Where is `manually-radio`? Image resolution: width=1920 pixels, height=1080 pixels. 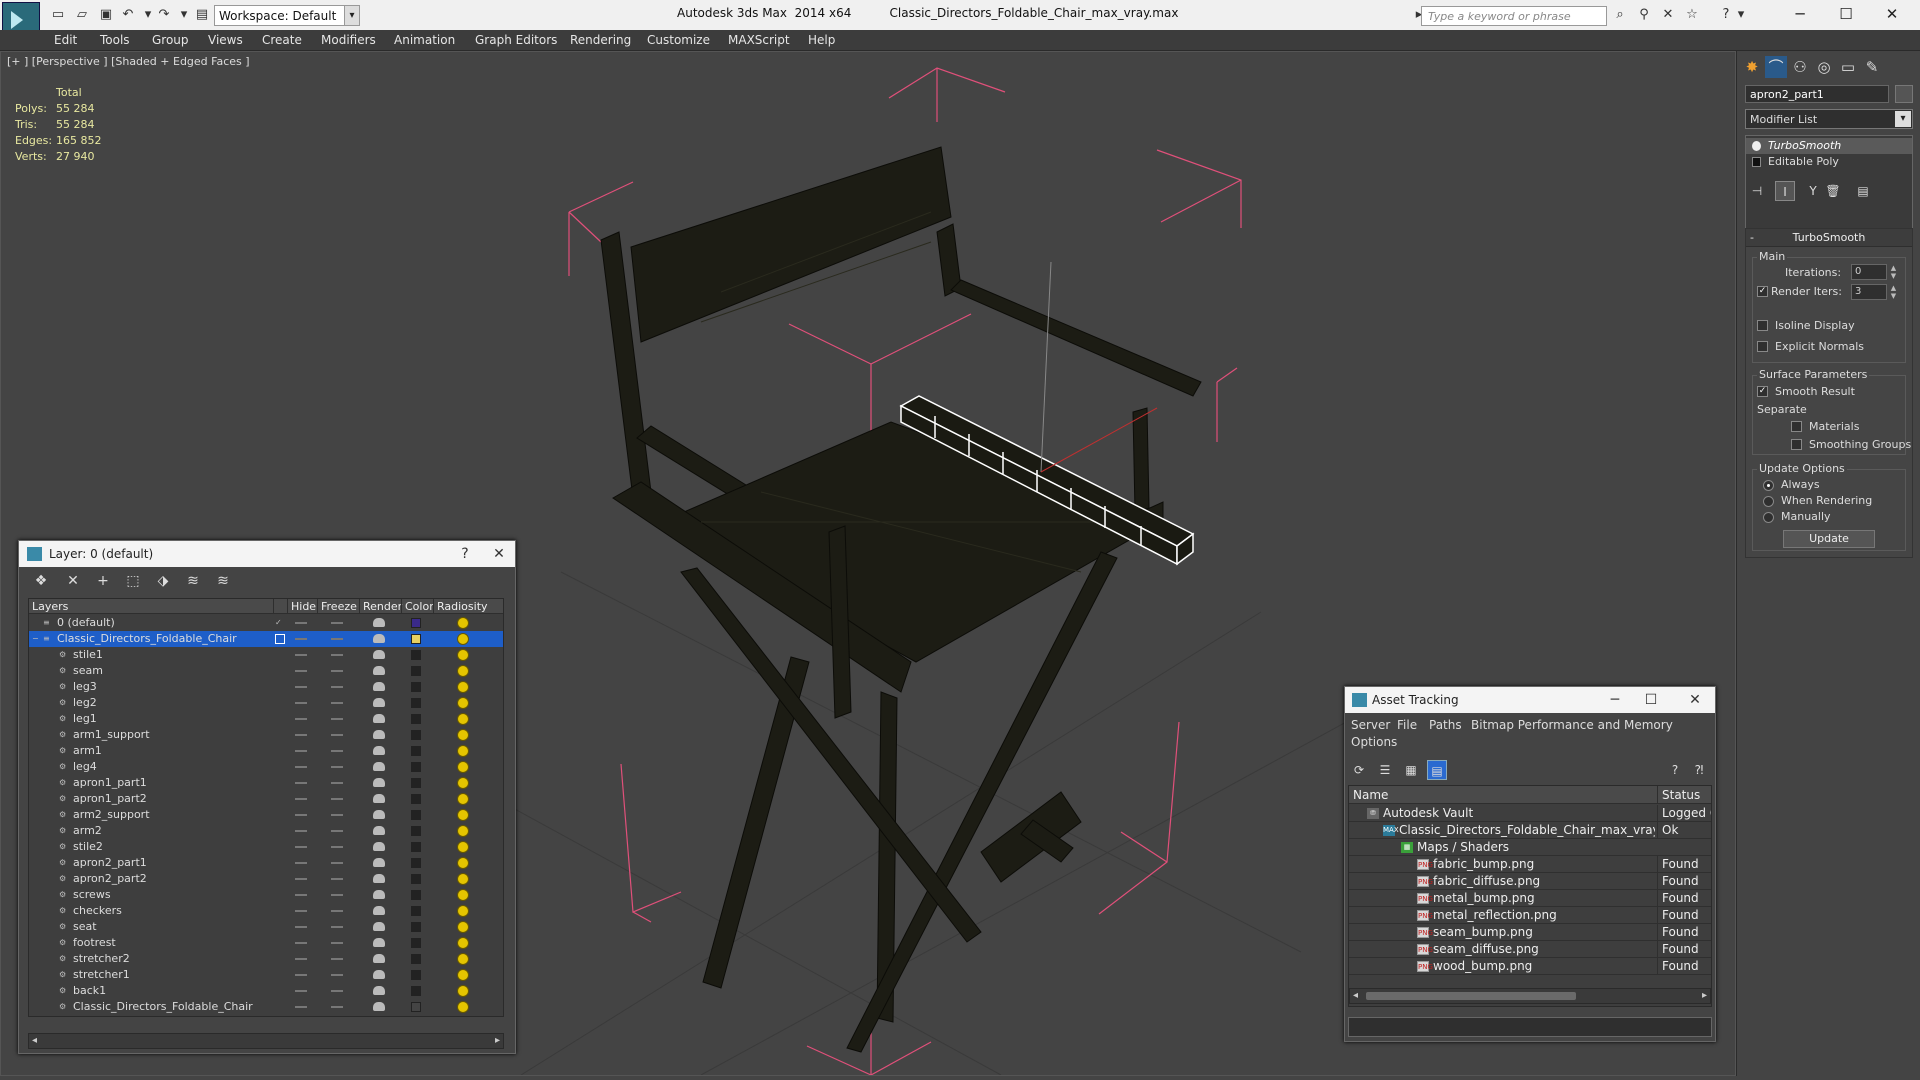
manually-radio is located at coordinates (1768, 517).